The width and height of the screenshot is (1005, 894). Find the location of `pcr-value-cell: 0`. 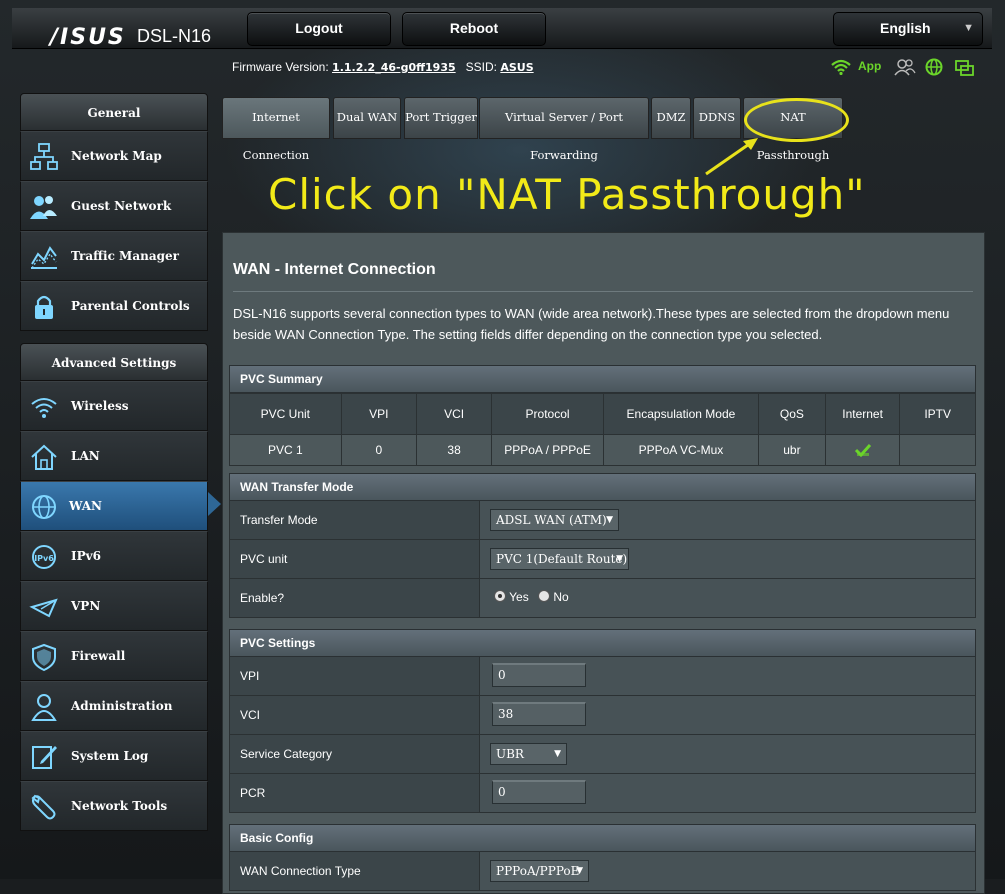

pcr-value-cell: 0 is located at coordinates (727, 793).